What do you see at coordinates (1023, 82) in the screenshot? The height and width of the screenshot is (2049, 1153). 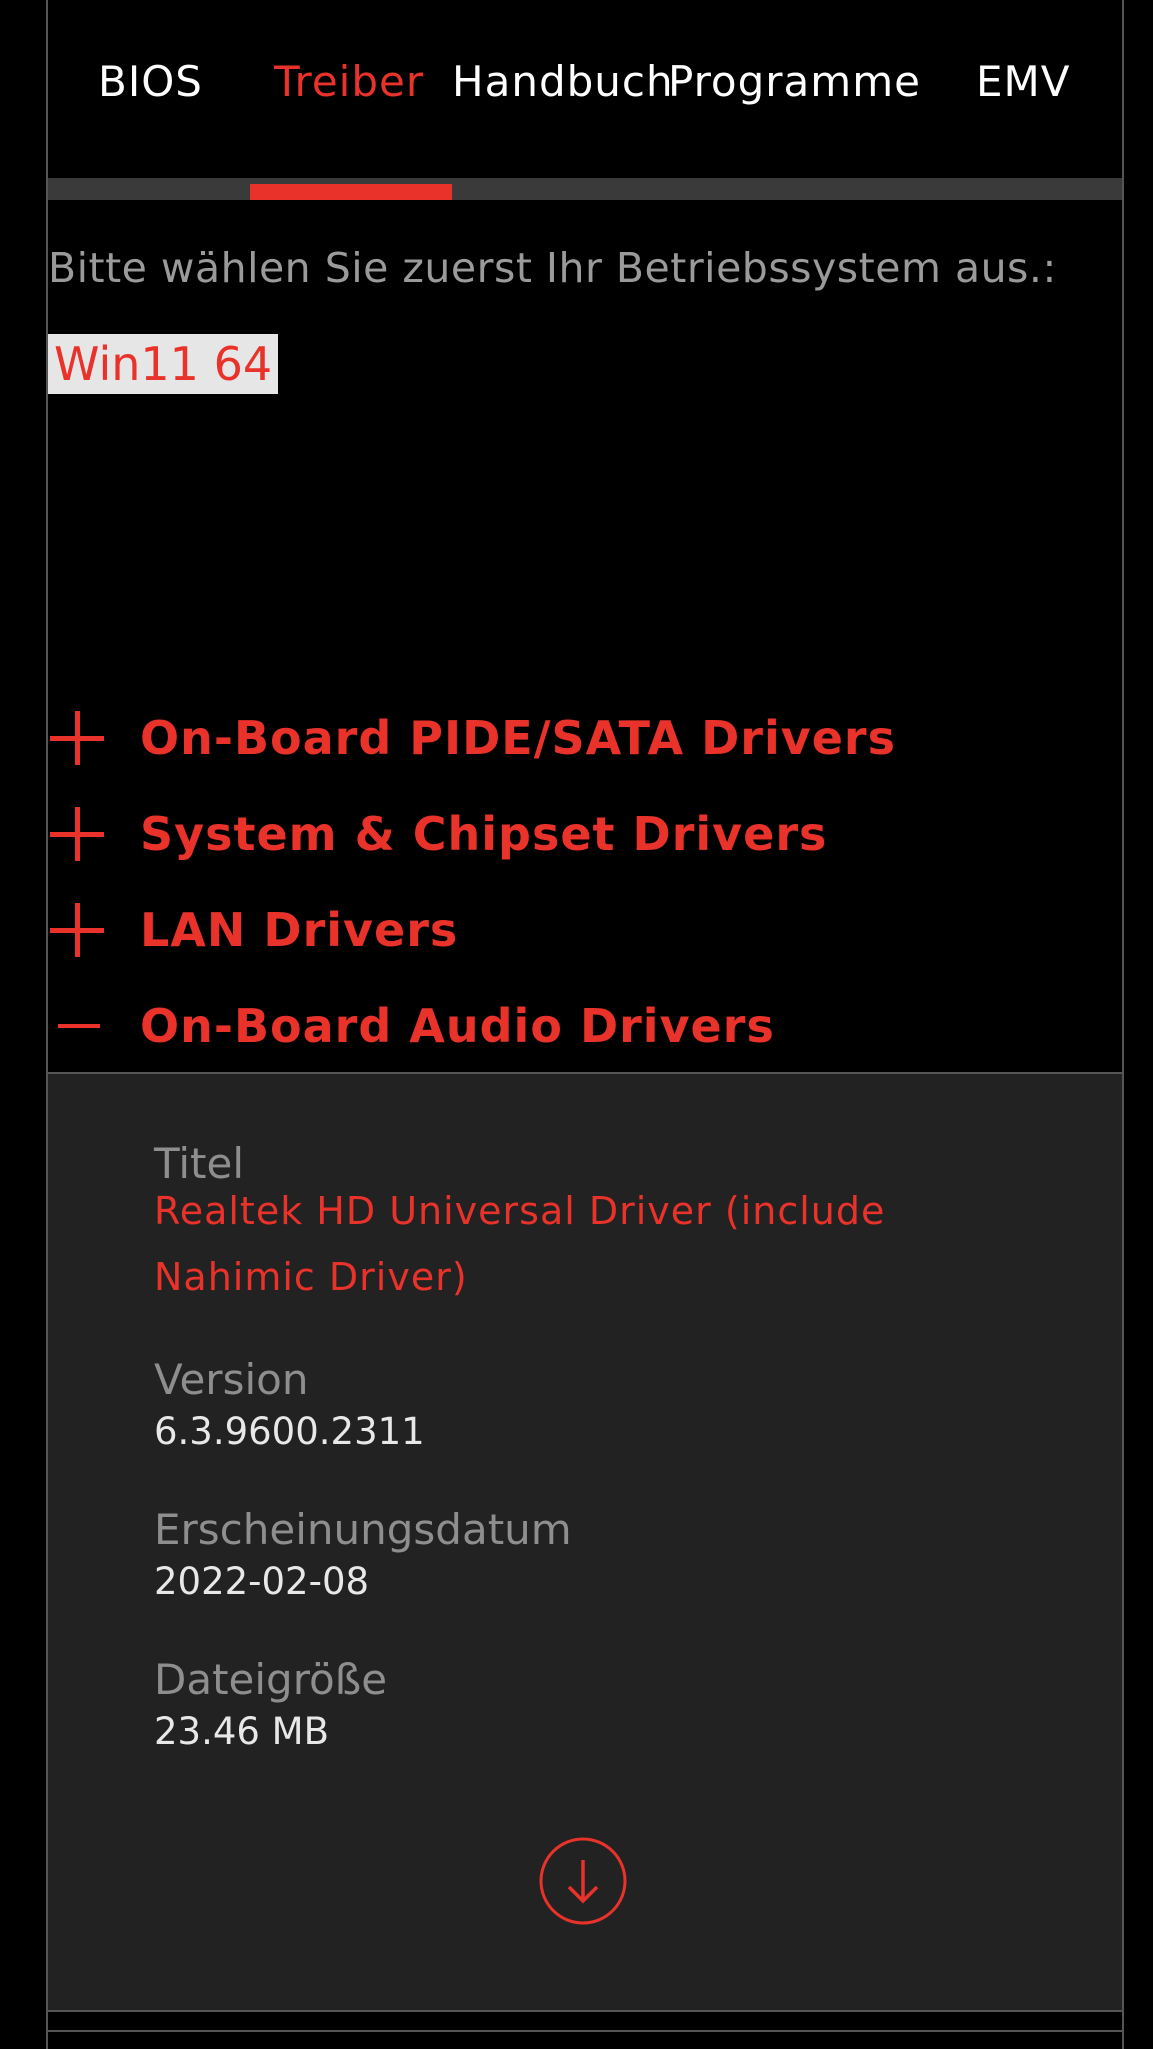 I see `tab-emv: EMV` at bounding box center [1023, 82].